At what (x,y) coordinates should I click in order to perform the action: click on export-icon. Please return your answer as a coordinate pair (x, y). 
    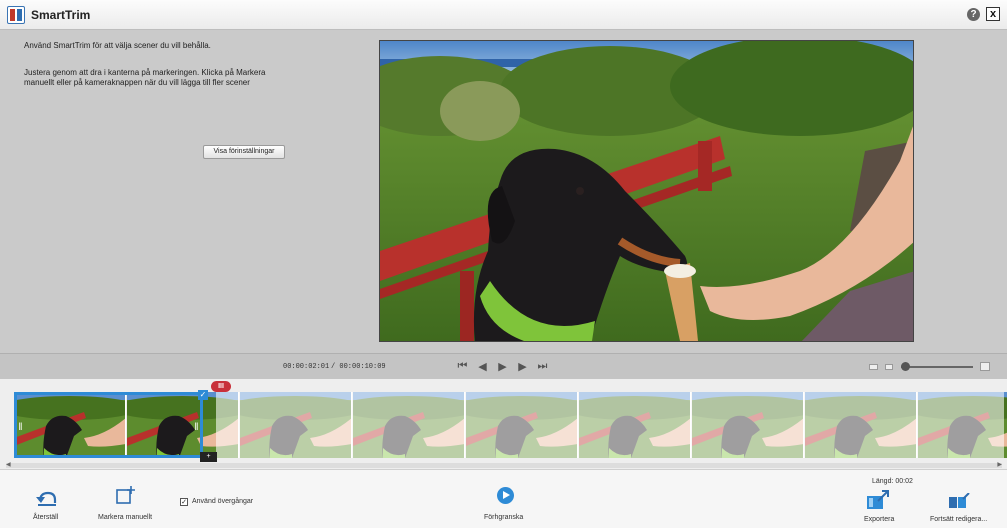
    Looking at the image, I should click on (878, 500).